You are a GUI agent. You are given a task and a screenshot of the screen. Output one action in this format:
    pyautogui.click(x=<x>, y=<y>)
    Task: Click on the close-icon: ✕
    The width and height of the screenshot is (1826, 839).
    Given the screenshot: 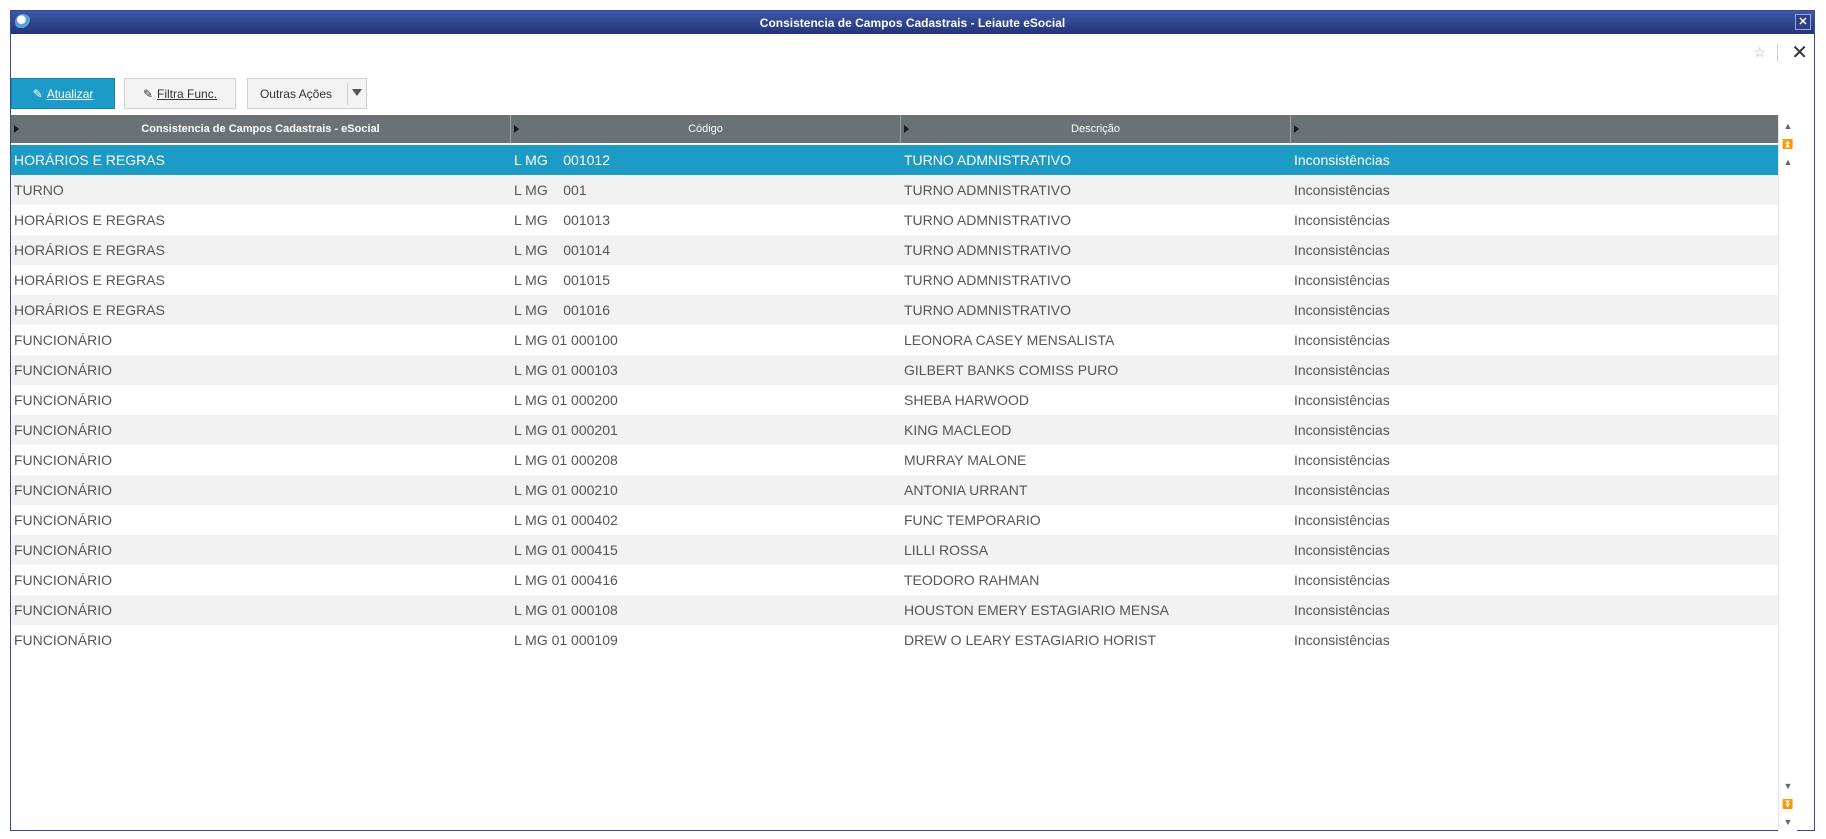 What is the action you would take?
    pyautogui.click(x=1799, y=52)
    